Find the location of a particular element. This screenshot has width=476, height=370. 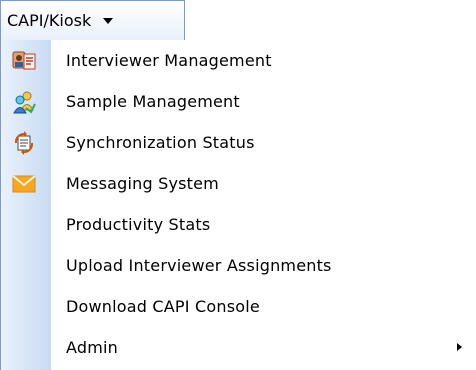

menu-item-label: Sample Management is located at coordinates (153, 101).